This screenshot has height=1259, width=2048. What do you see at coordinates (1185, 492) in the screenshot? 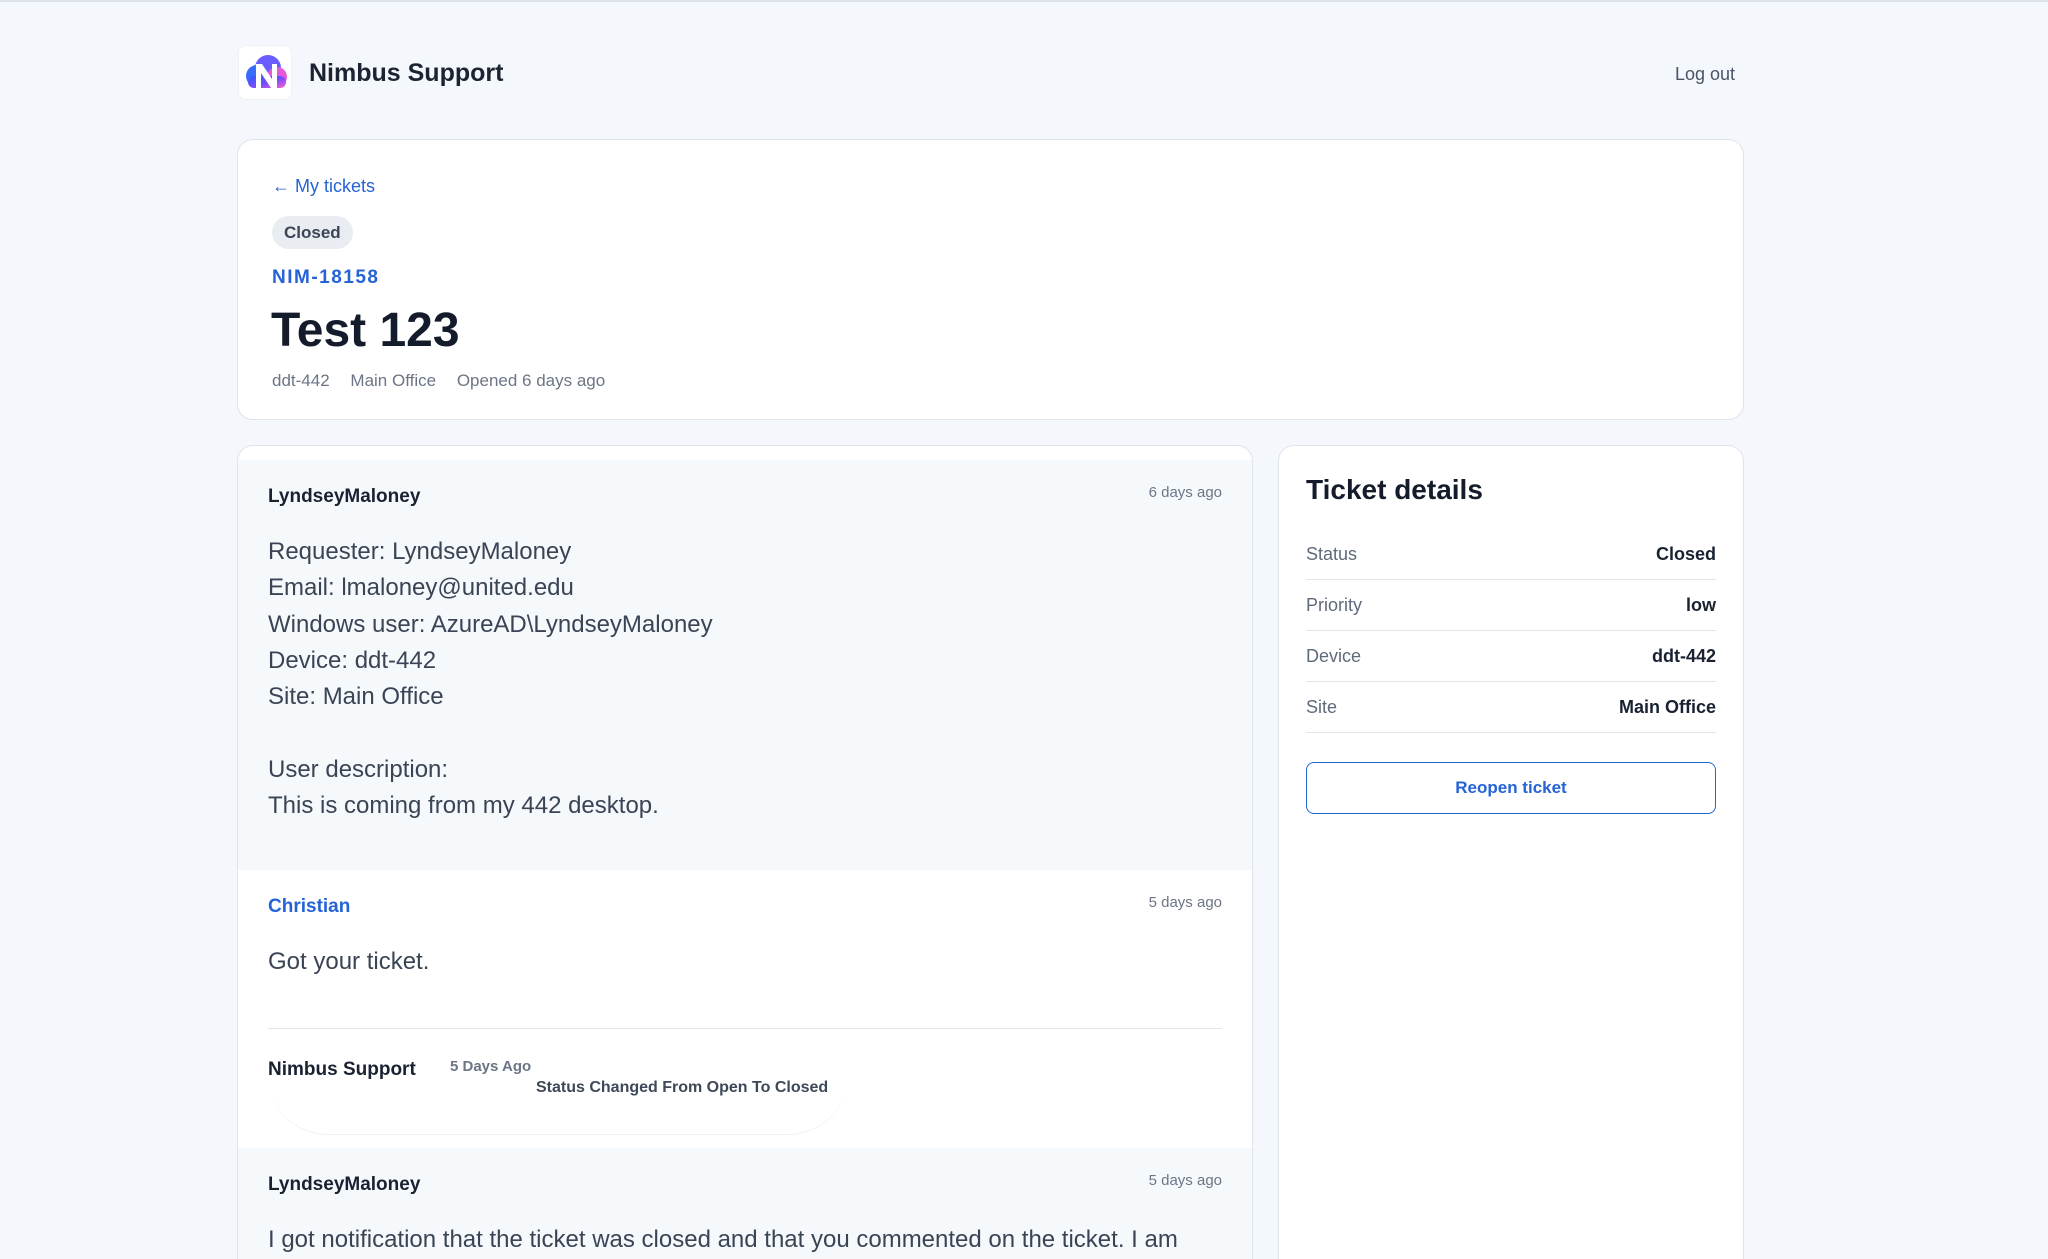
I see `message-time: 6 days ago` at bounding box center [1185, 492].